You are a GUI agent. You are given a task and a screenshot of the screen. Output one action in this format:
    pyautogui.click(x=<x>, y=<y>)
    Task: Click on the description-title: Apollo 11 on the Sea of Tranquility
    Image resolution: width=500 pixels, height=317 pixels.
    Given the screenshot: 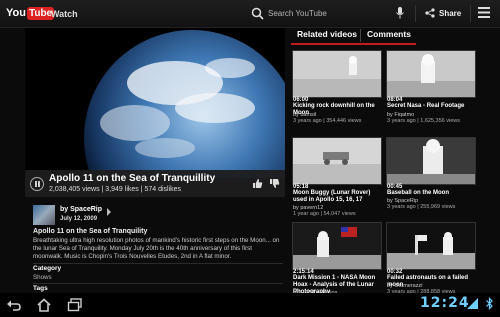 What is the action you would take?
    pyautogui.click(x=90, y=231)
    